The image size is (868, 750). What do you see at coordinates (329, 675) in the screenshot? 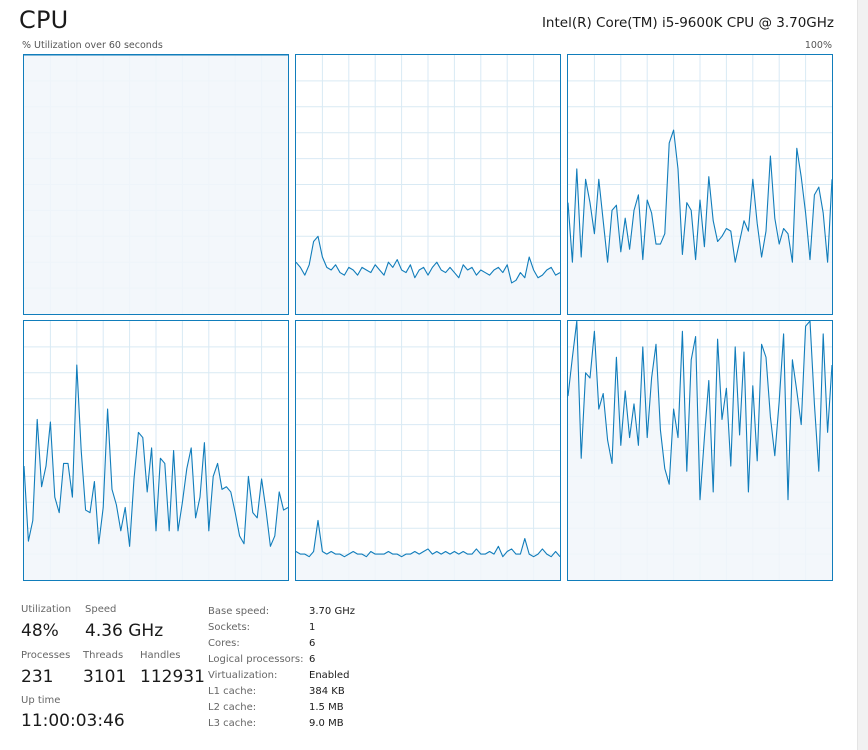
I see `detail-value: Enabled` at bounding box center [329, 675].